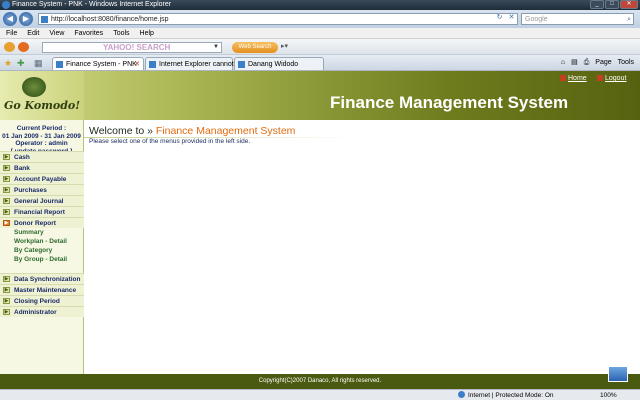  What do you see at coordinates (137, 64) in the screenshot?
I see `close-tab-icon: ✕` at bounding box center [137, 64].